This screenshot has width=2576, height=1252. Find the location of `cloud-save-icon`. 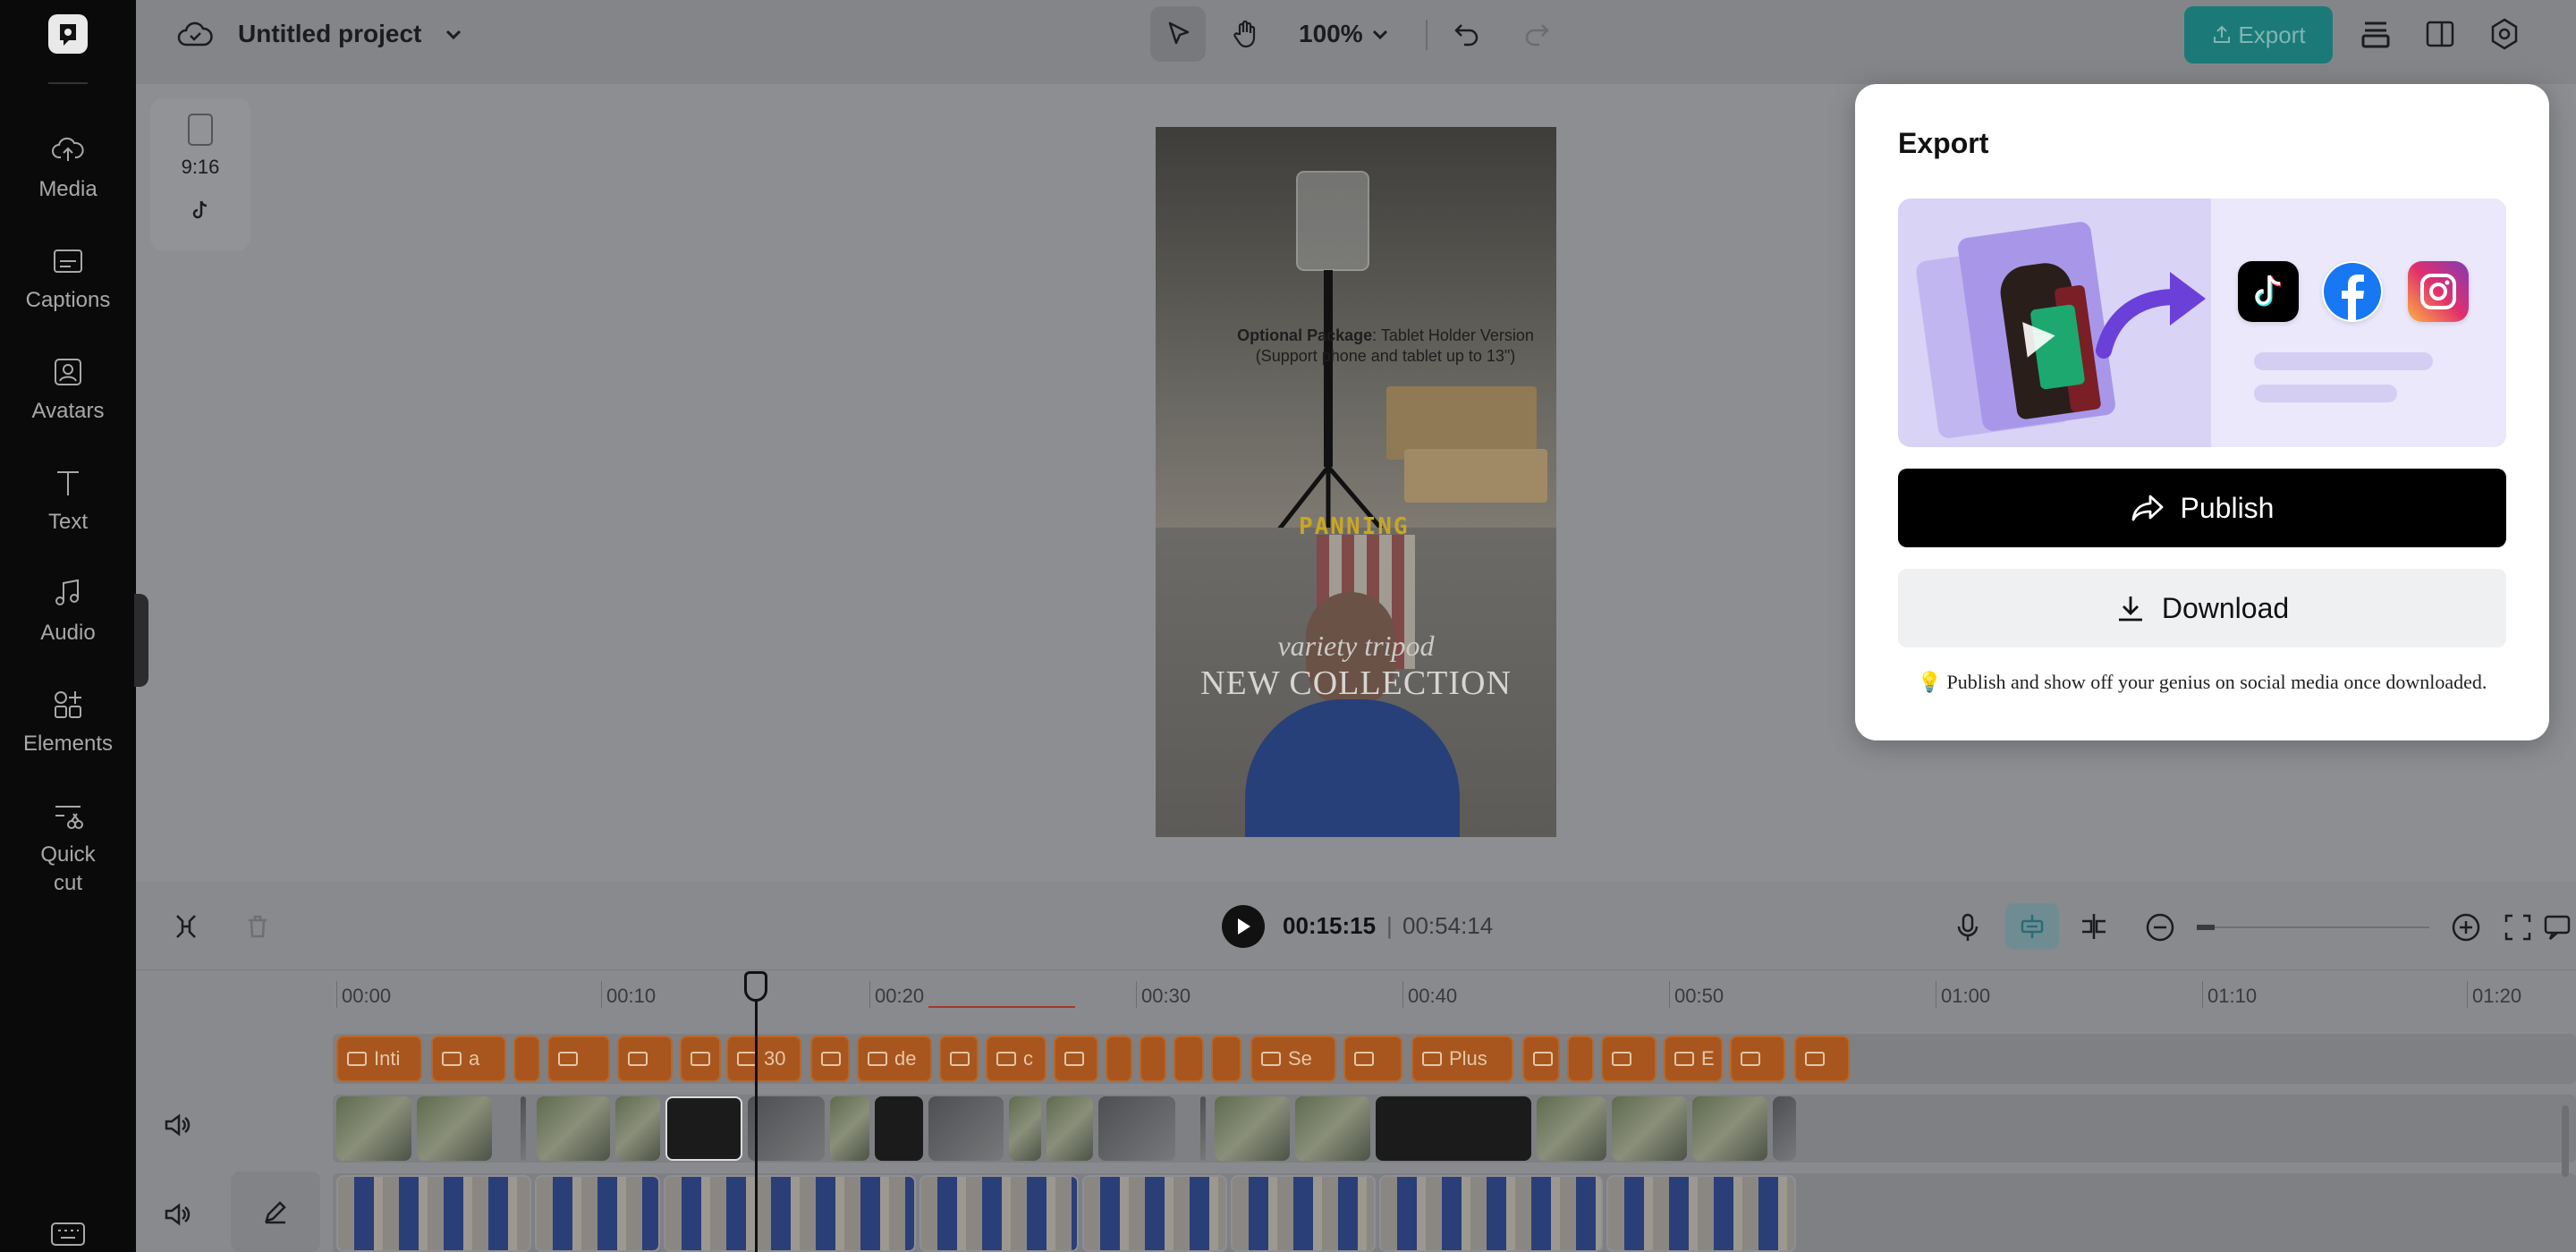

cloud-save-icon is located at coordinates (195, 35).